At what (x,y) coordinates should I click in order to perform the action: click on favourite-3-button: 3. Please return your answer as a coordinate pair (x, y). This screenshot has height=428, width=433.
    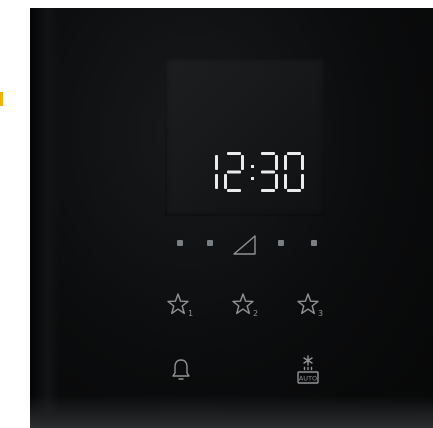
    Looking at the image, I should click on (311, 306).